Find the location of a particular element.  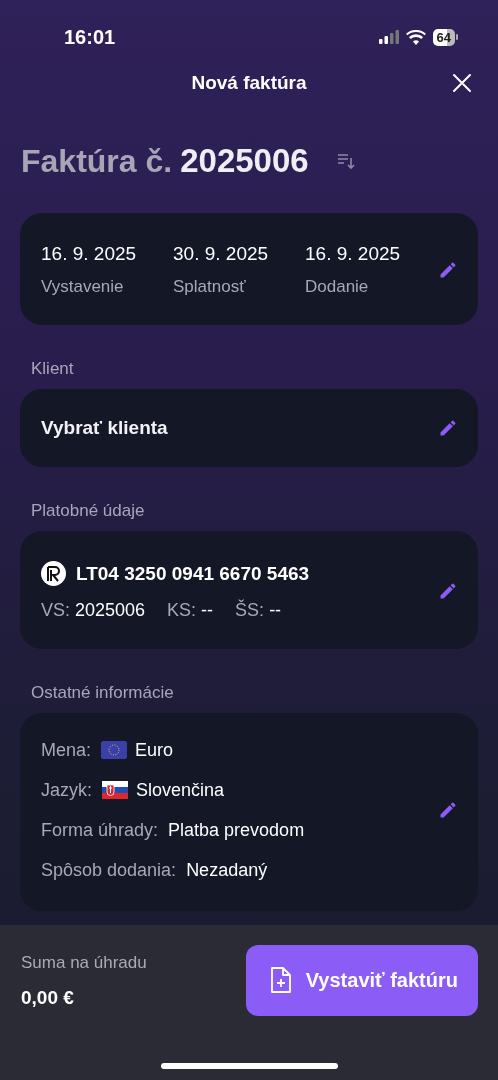

invoice-label: Faktúra č. is located at coordinates (97, 161).